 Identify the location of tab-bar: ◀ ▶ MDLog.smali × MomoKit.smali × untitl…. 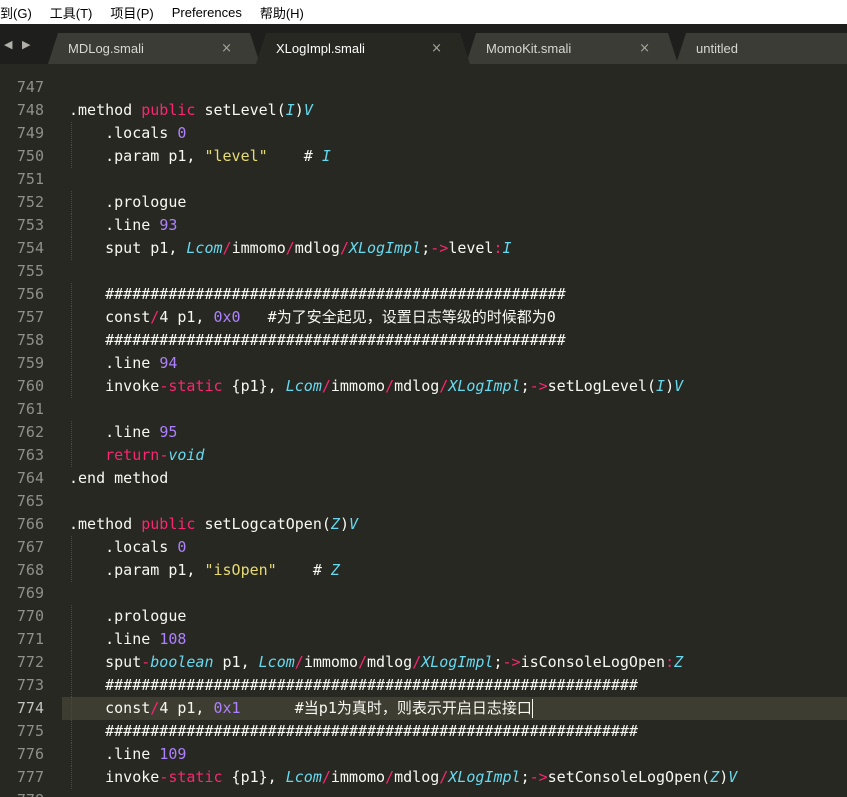
(423, 44).